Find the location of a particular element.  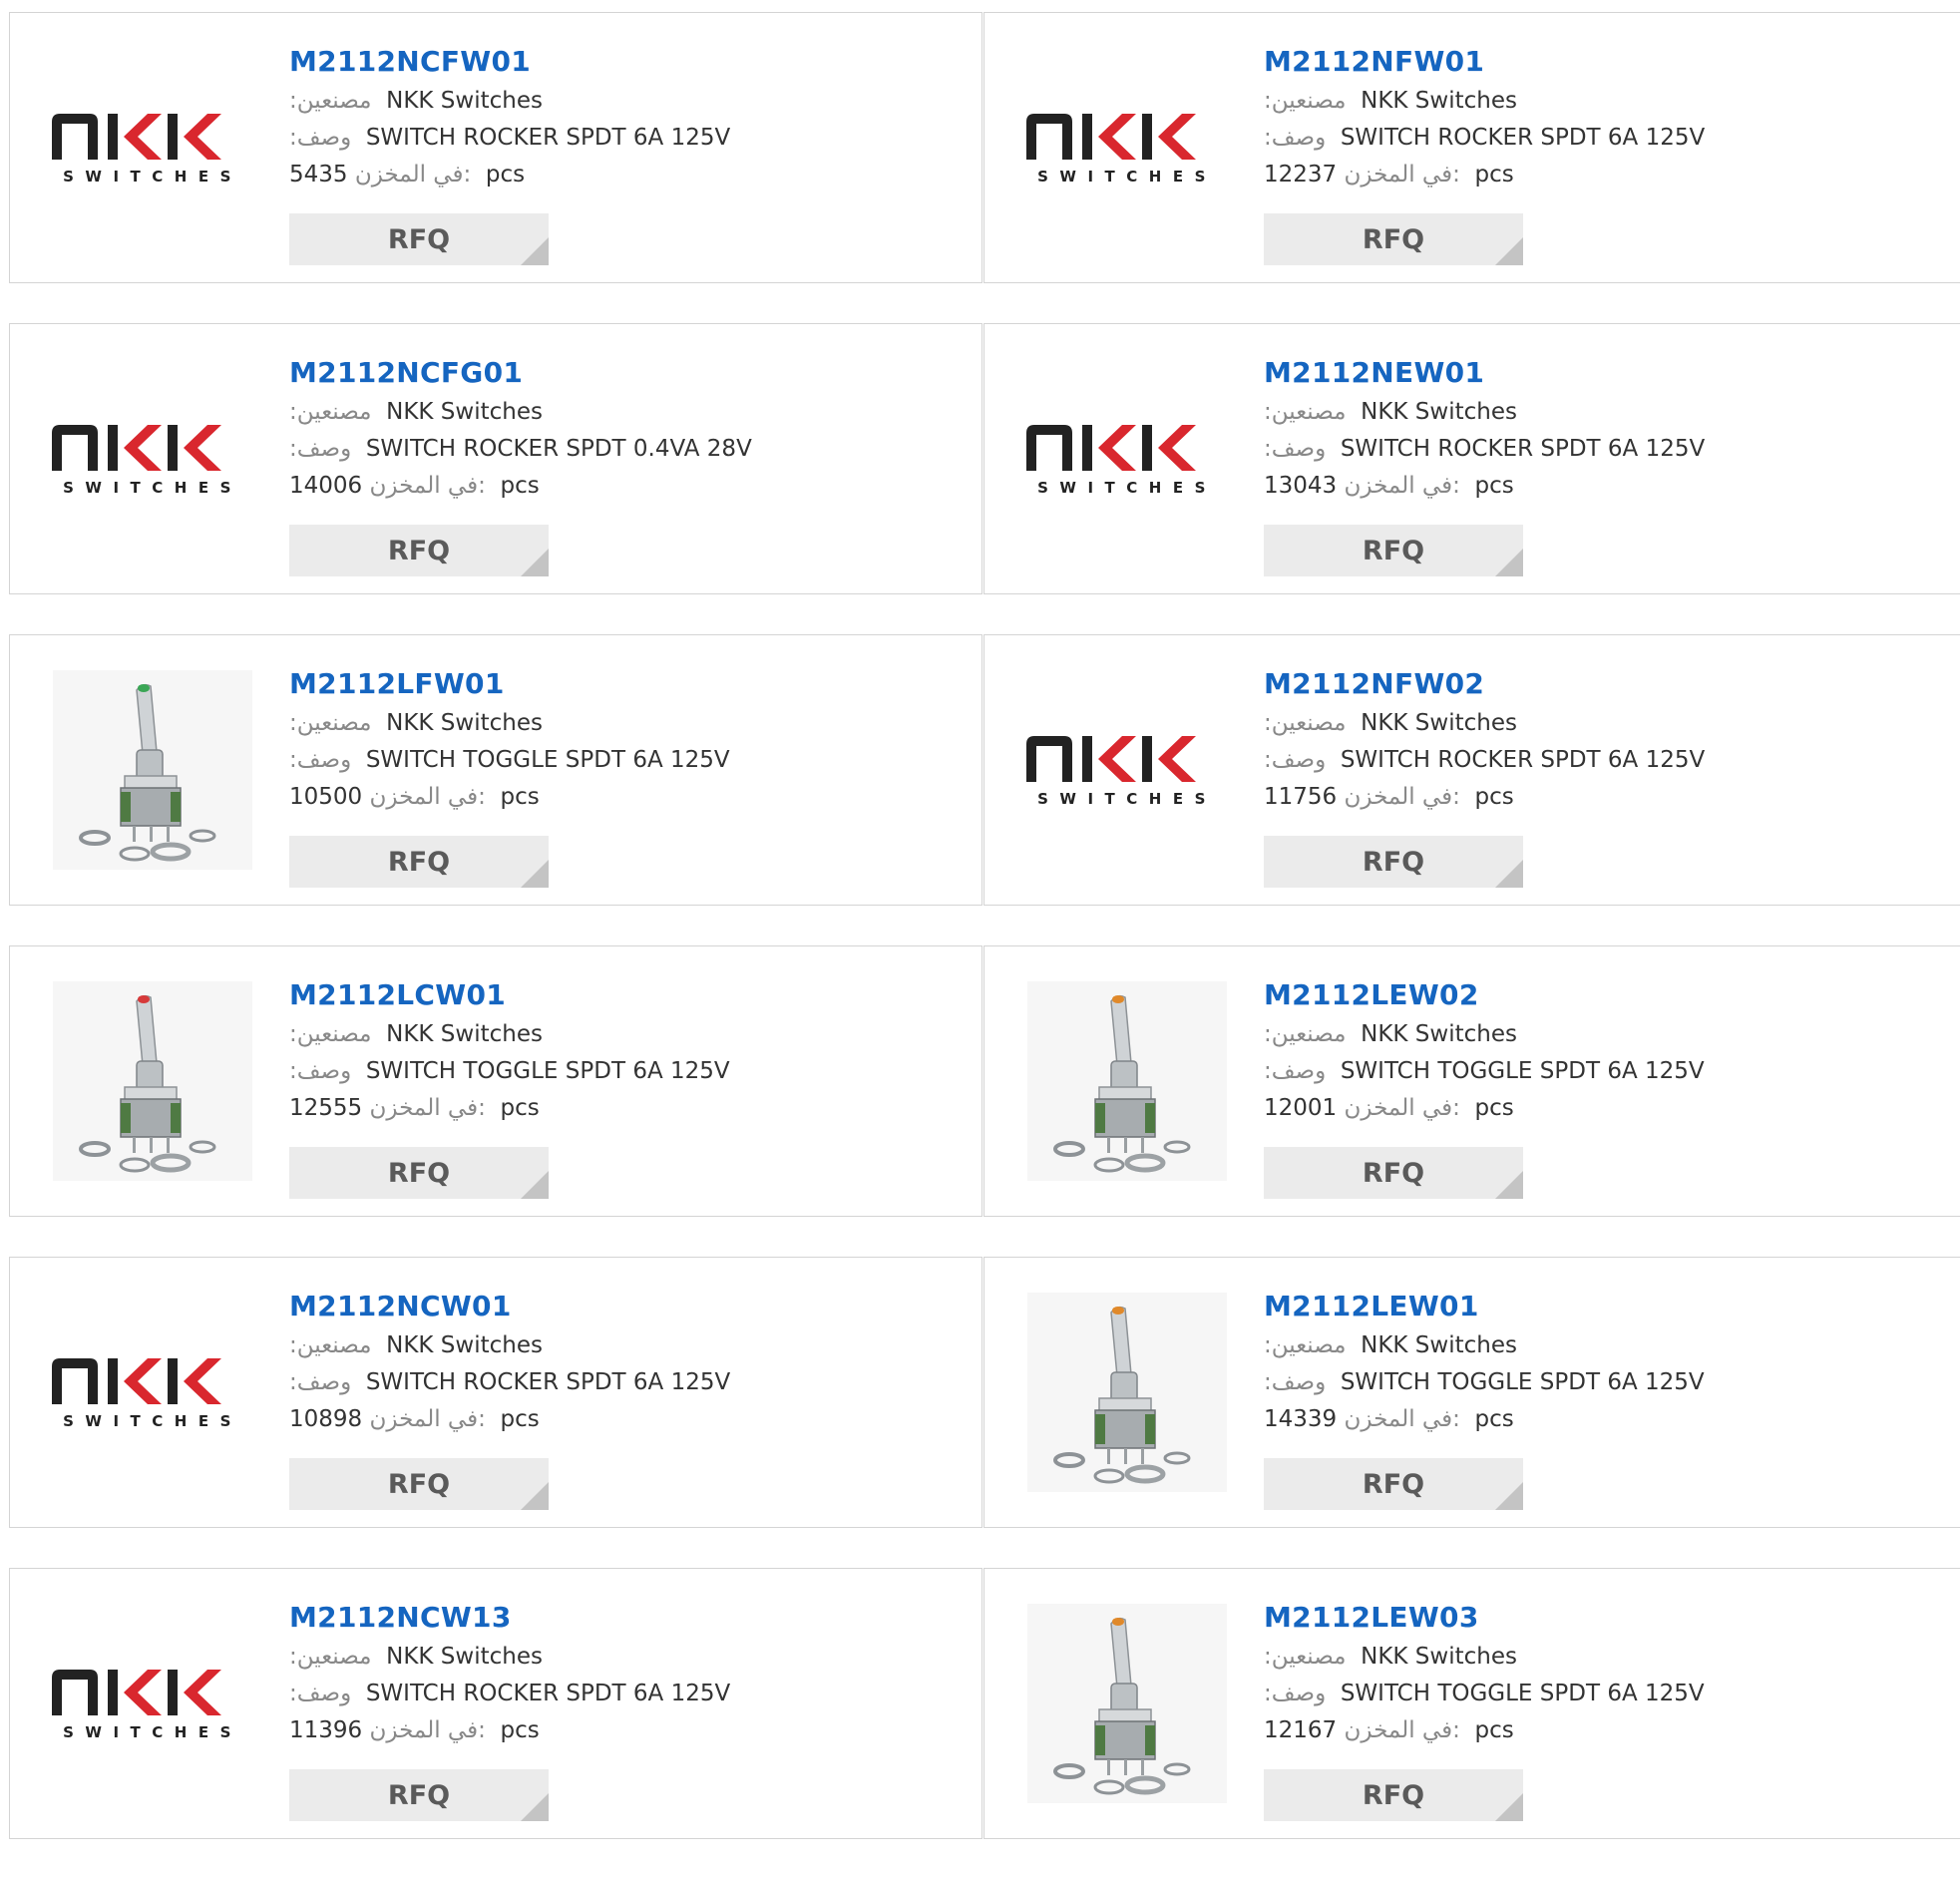

part-number-link: M2112NCW13 is located at coordinates (510, 1618).